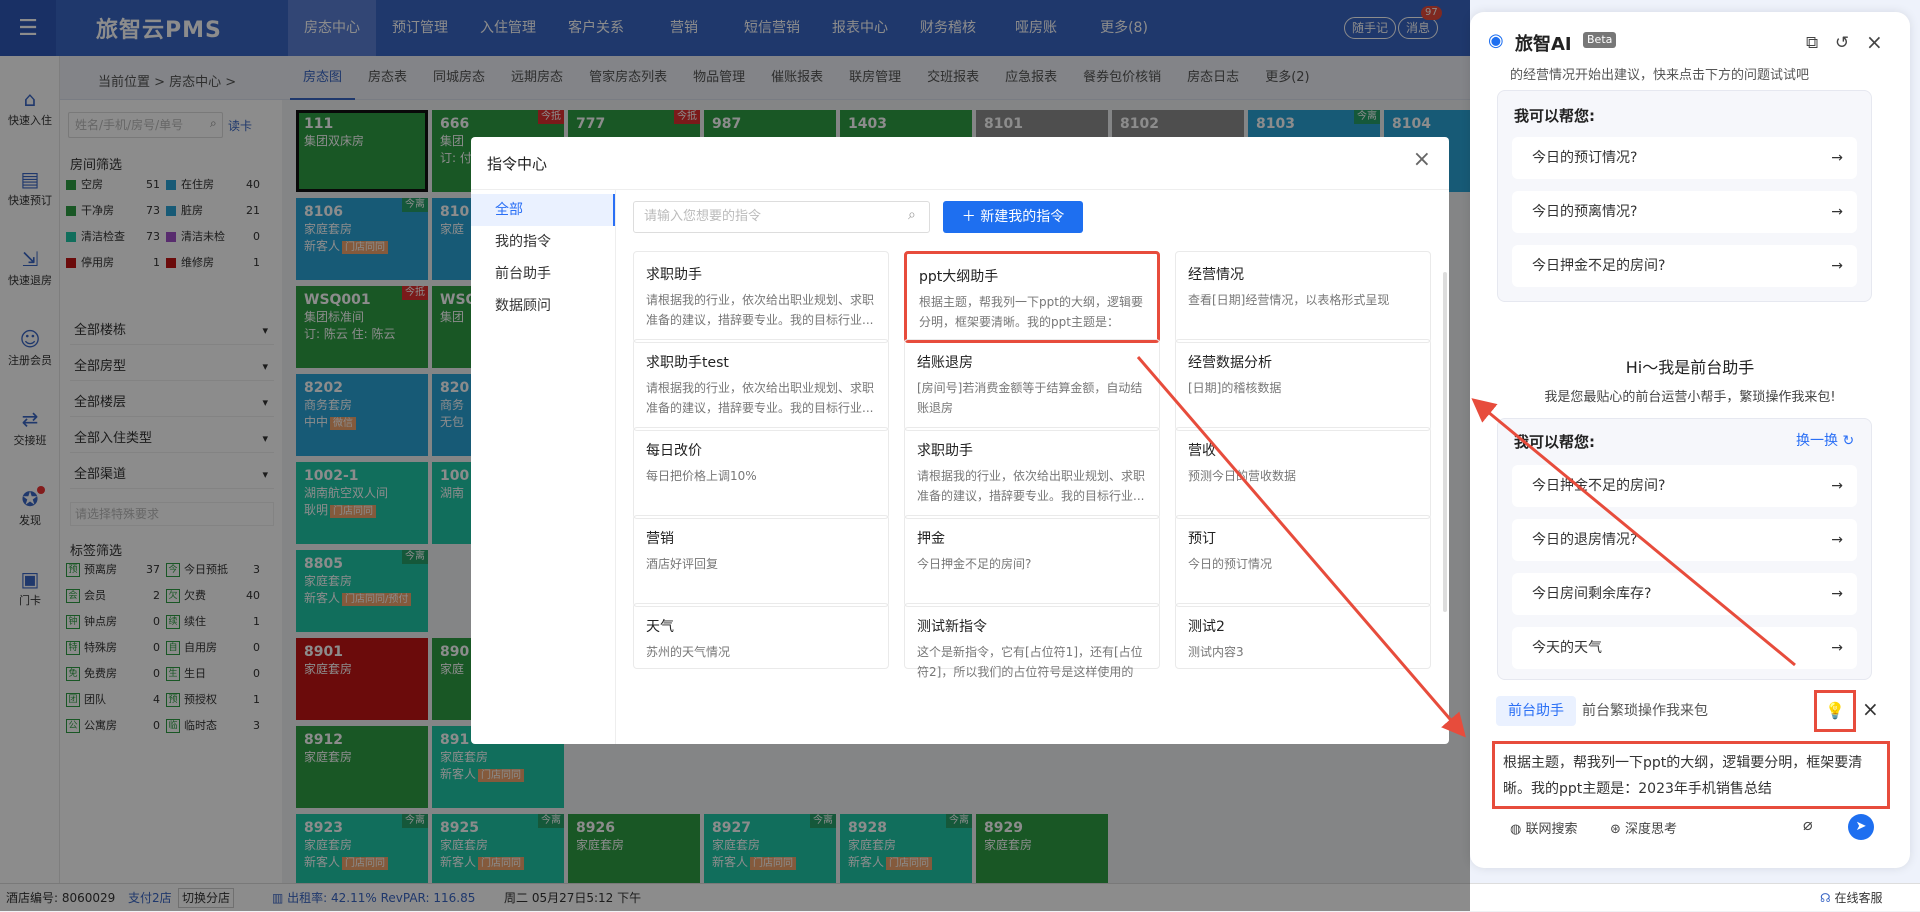 The image size is (1920, 912). I want to click on category-data-advisor: 数据顾问, so click(543, 306).